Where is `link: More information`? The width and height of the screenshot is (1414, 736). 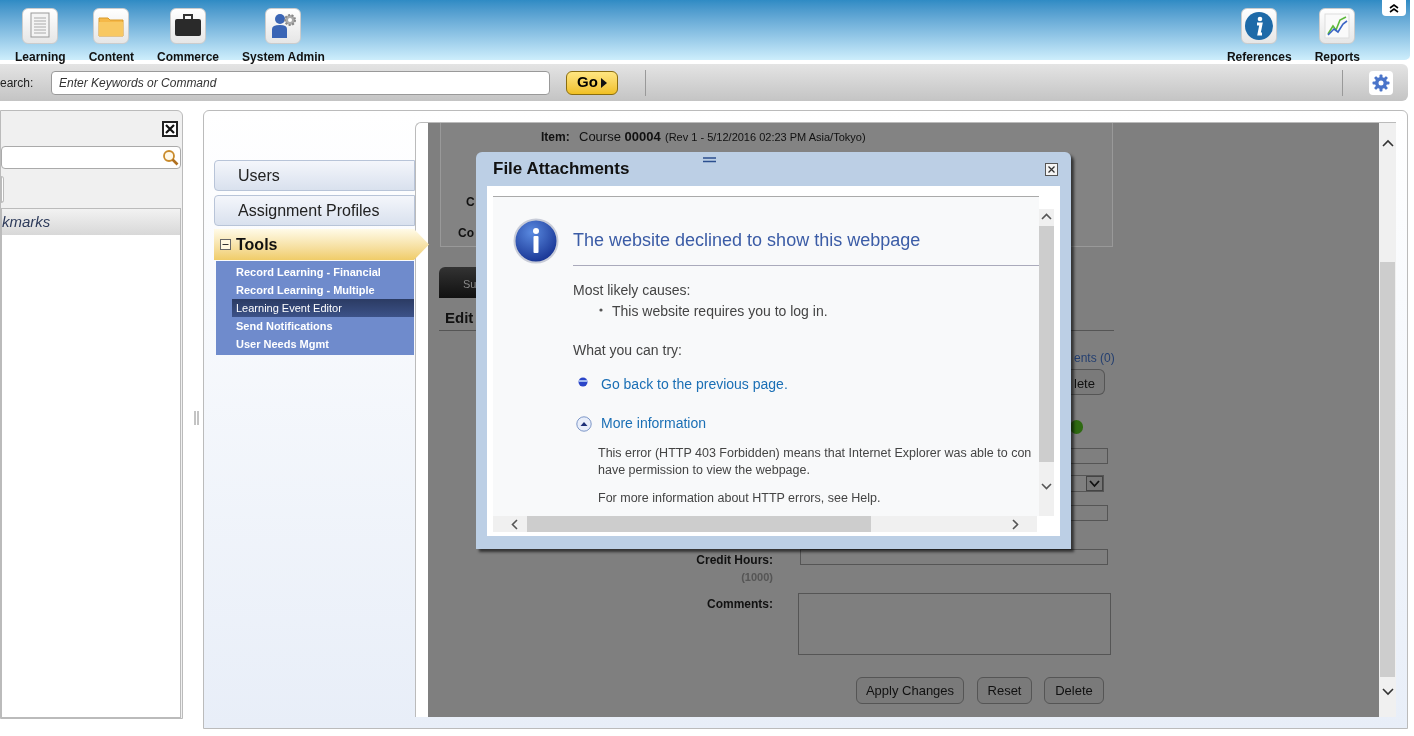 link: More information is located at coordinates (654, 423).